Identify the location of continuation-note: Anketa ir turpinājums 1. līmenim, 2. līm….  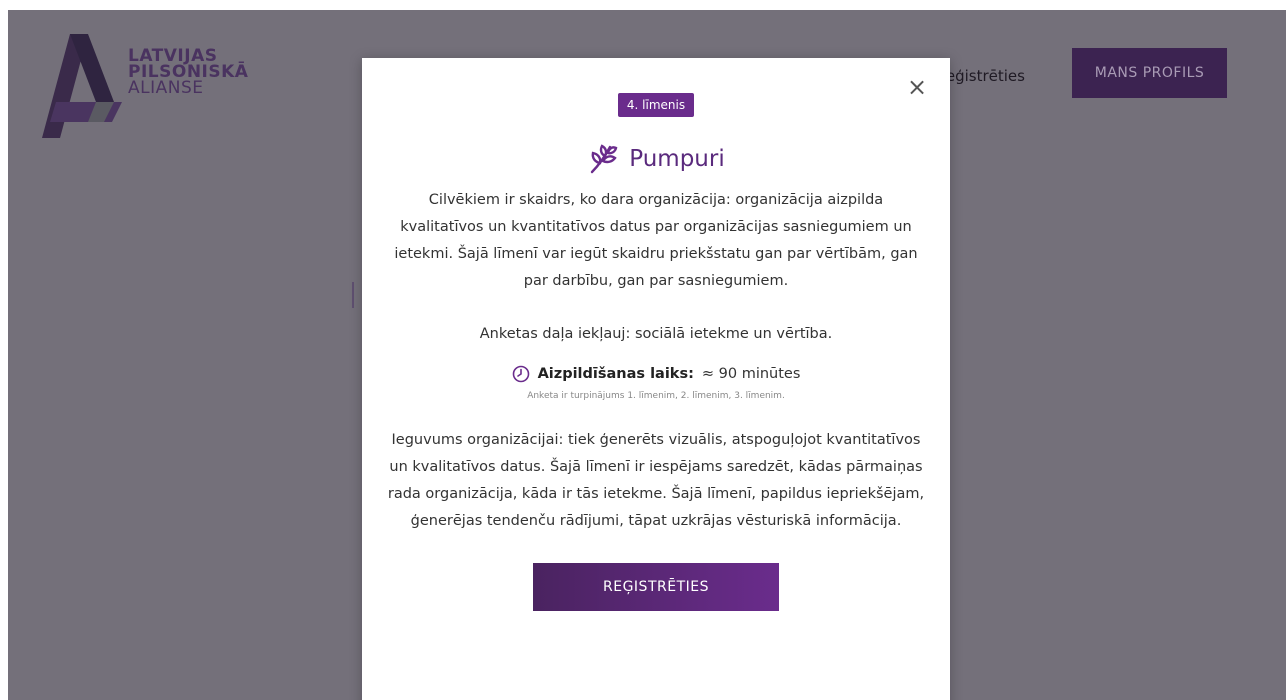
(656, 396).